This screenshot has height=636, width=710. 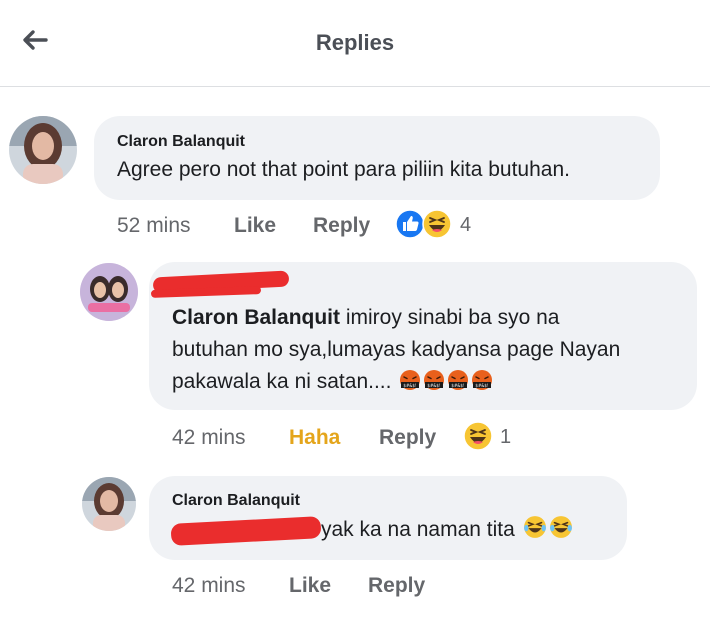 I want to click on like-icon, so click(x=410, y=224).